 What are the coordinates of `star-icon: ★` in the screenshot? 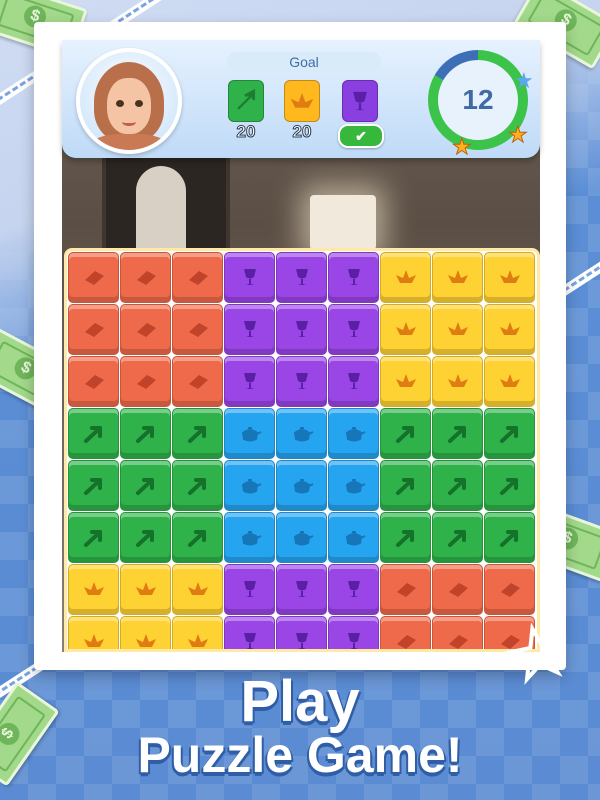 It's located at (524, 80).